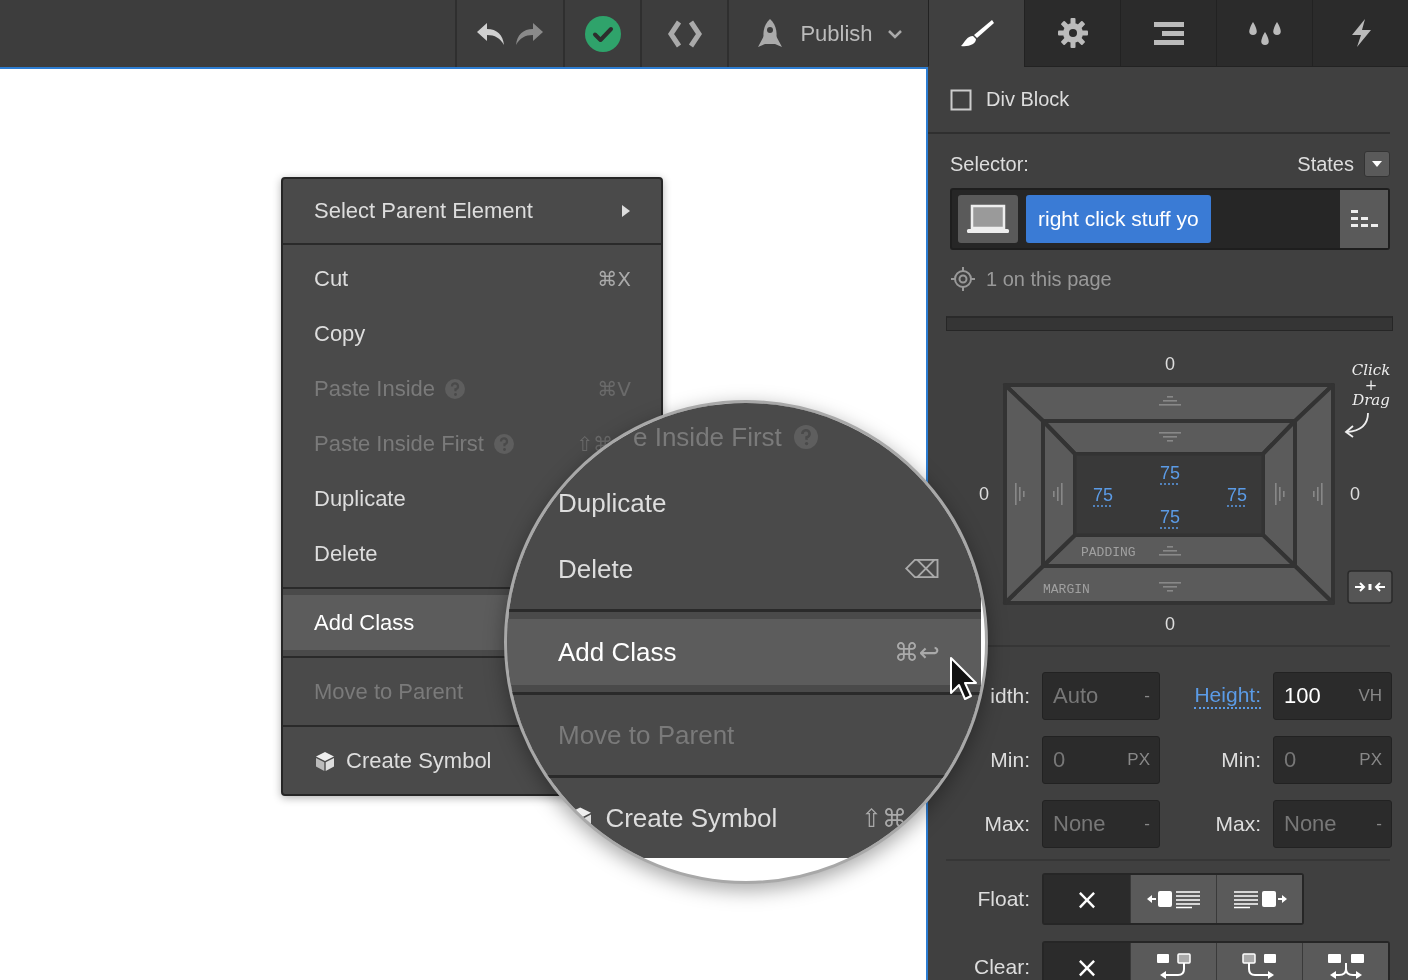 The image size is (1408, 980). I want to click on chevron-down-icon, so click(894, 33).